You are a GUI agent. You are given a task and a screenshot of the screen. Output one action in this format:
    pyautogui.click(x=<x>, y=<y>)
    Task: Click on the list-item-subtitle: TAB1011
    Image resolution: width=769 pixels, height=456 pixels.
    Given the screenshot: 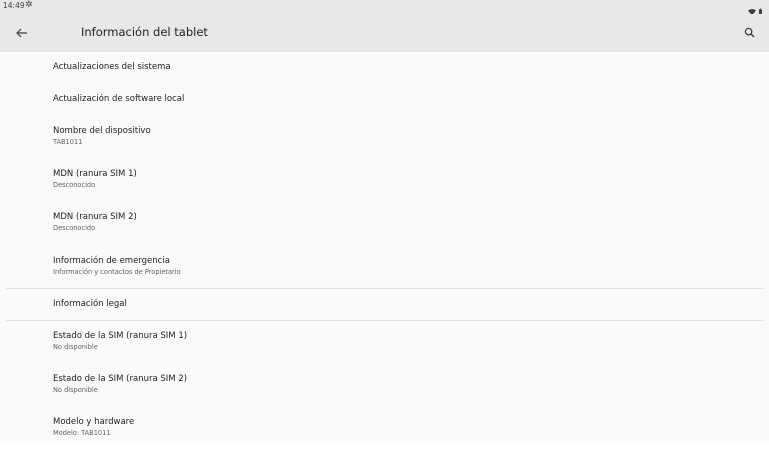 What is the action you would take?
    pyautogui.click(x=68, y=142)
    